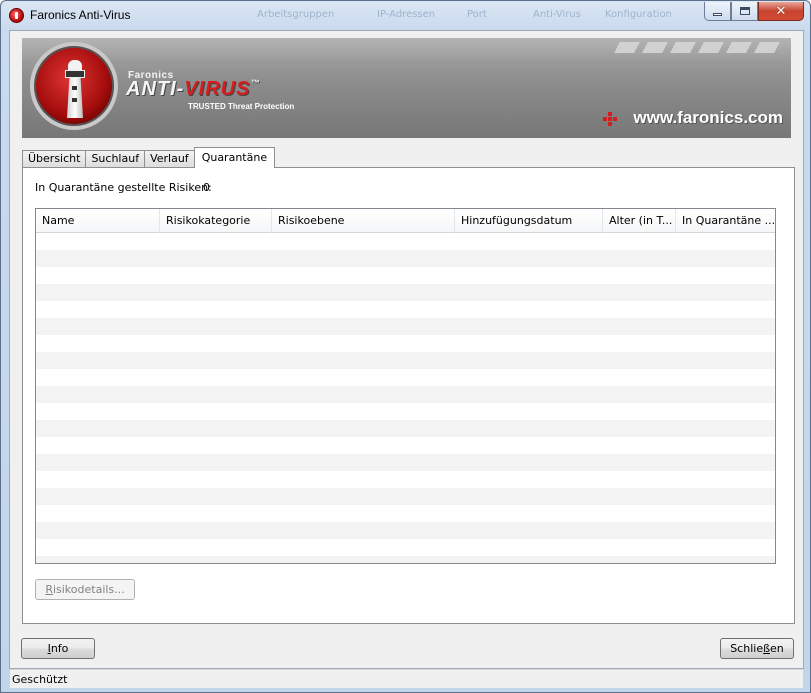  I want to click on app-icon, so click(16, 15).